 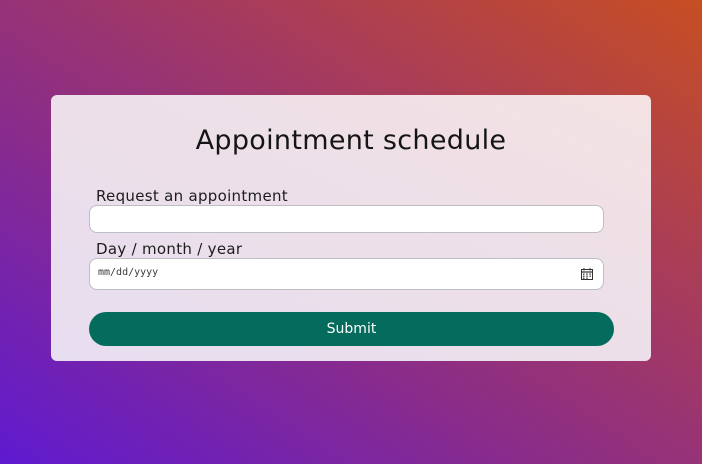 I want to click on date-placeholder: mm/dd/yyyy, so click(x=128, y=272).